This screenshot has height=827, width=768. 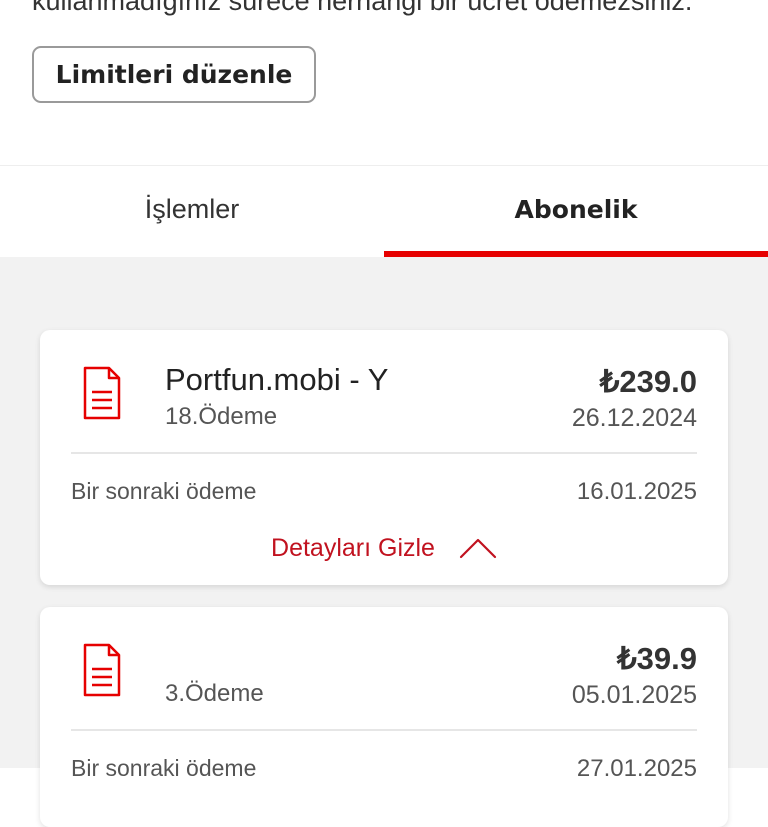 I want to click on payment-amount: ₺39.9, so click(x=656, y=658).